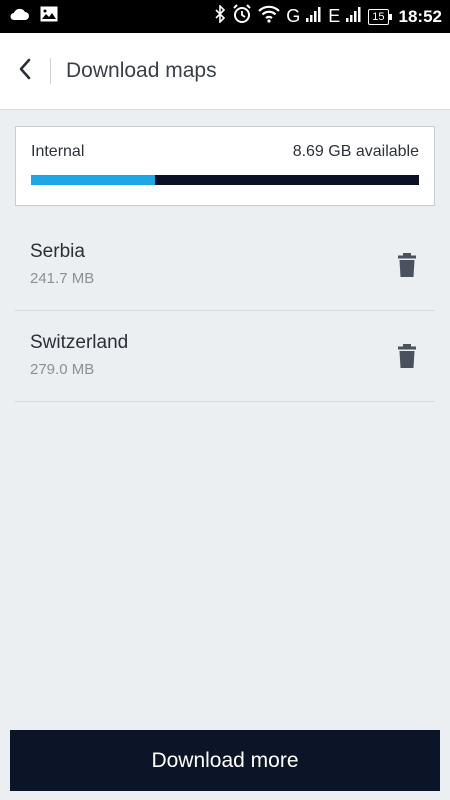 The image size is (450, 800). Describe the element at coordinates (242, 16) in the screenshot. I see `alarm-icon` at that location.